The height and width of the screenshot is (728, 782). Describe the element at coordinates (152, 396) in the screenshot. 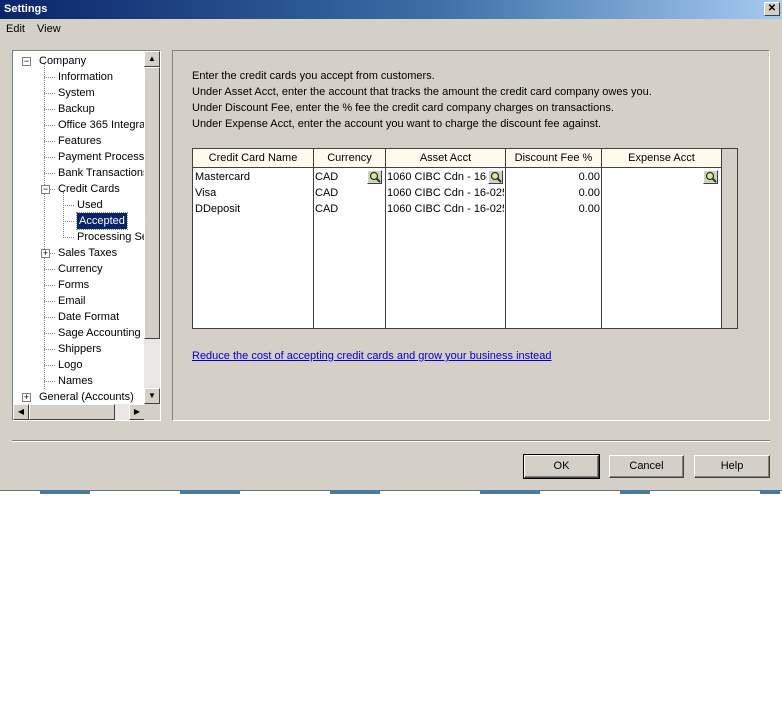

I see `scroll-down-button: ▼` at that location.